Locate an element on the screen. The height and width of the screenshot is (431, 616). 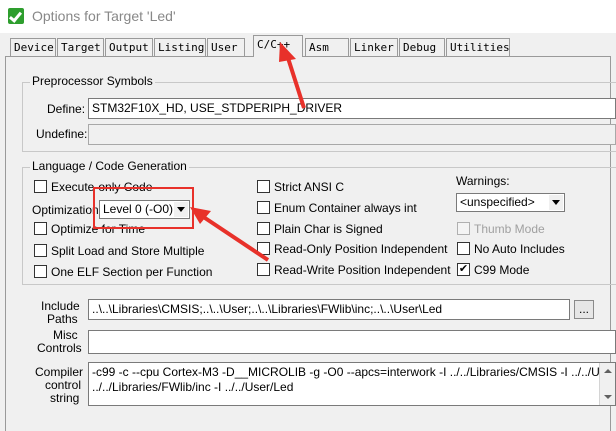
compiler-label-line3: string is located at coordinates (65, 398).